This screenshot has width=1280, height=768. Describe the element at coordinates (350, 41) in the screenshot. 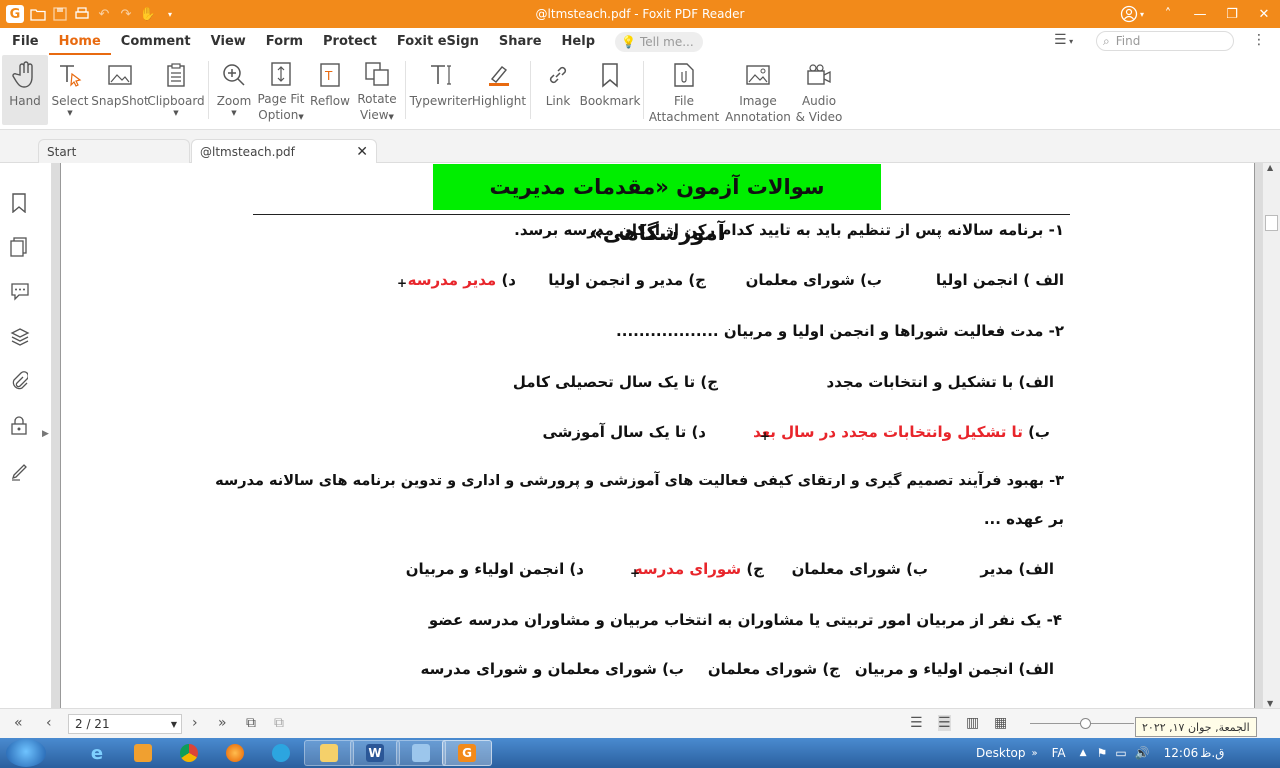

I see `tab-protect: Protect` at that location.